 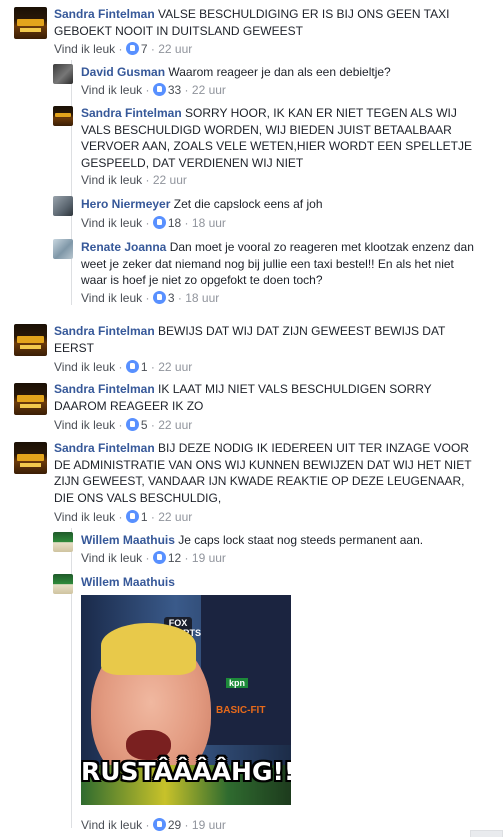 I want to click on image-caption: RUSTÂÂÂÂHG!!, so click(x=186, y=771).